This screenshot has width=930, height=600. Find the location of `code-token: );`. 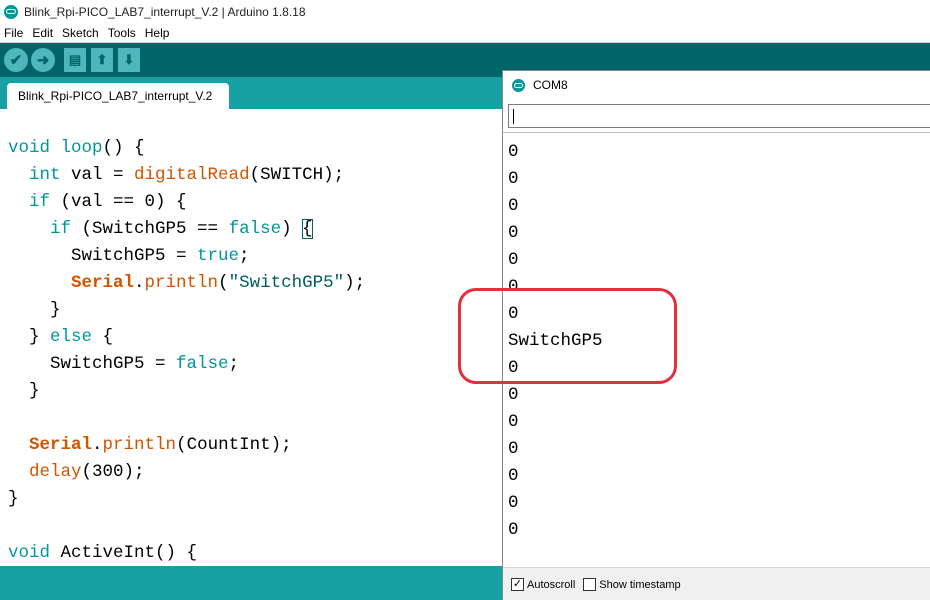

code-token: ); is located at coordinates (355, 283).